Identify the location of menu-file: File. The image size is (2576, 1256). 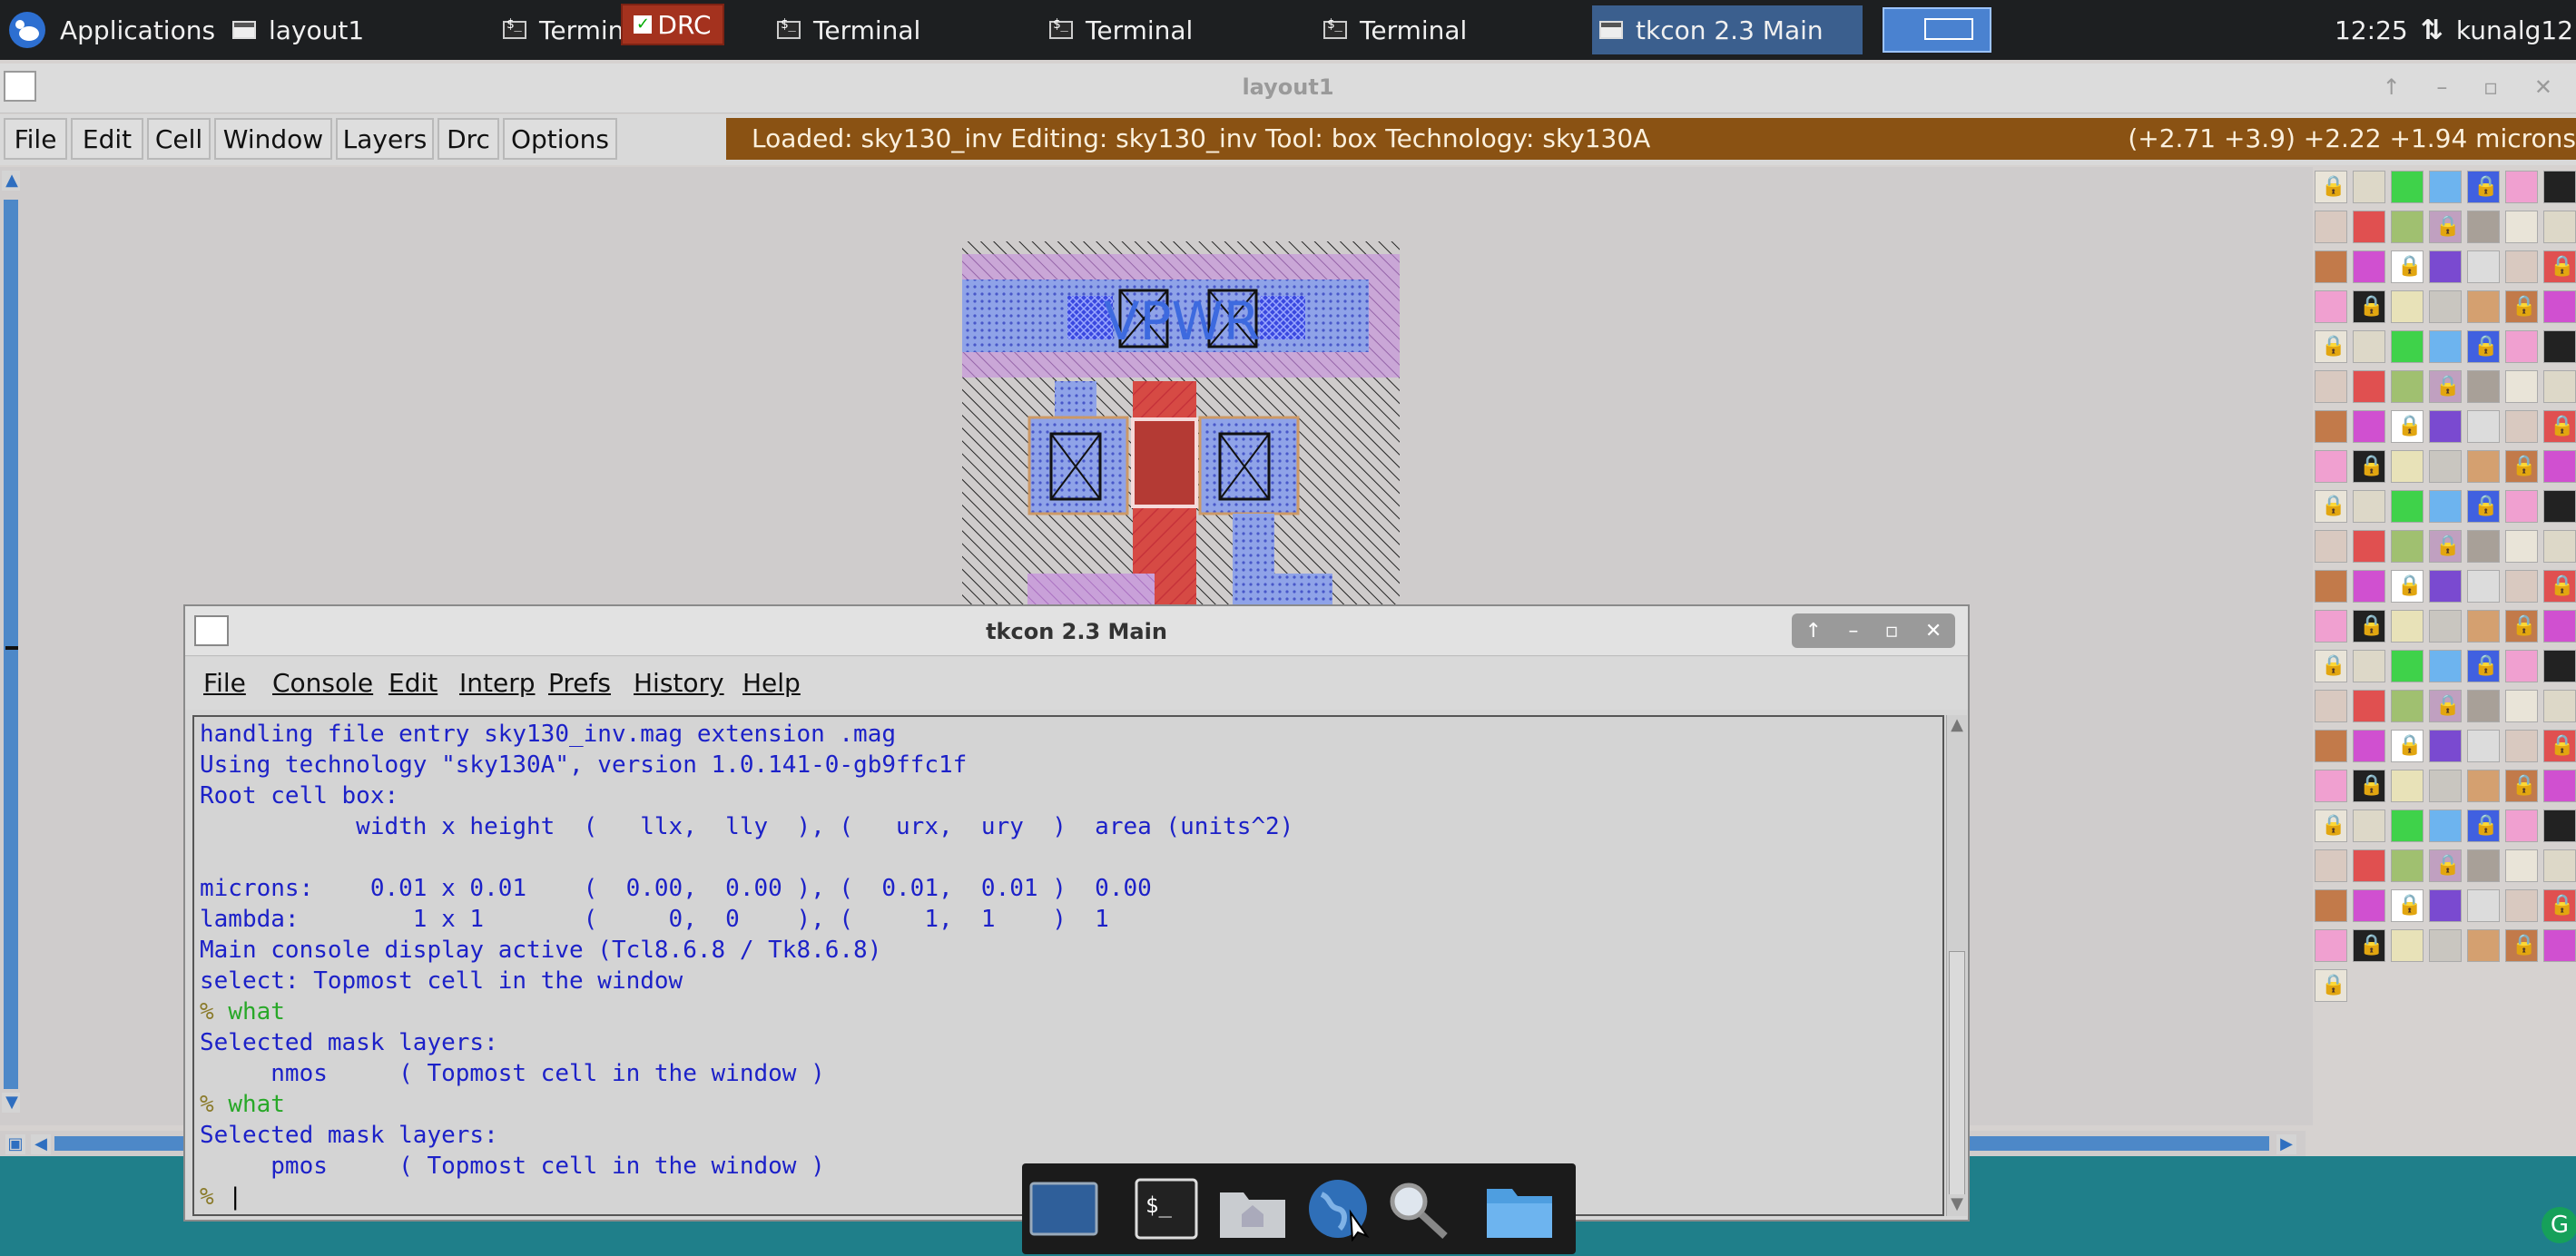
(35, 139).